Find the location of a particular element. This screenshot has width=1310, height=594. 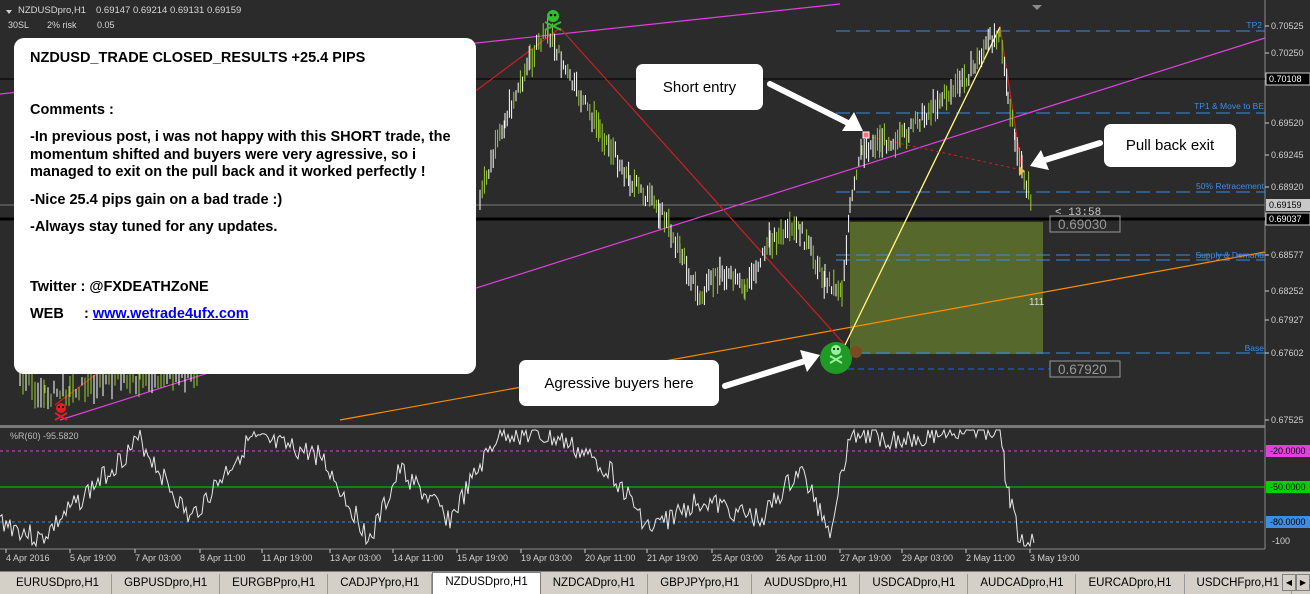

tab-audcadpro-h1: AUDCADpro,H1 is located at coordinates (1022, 584).